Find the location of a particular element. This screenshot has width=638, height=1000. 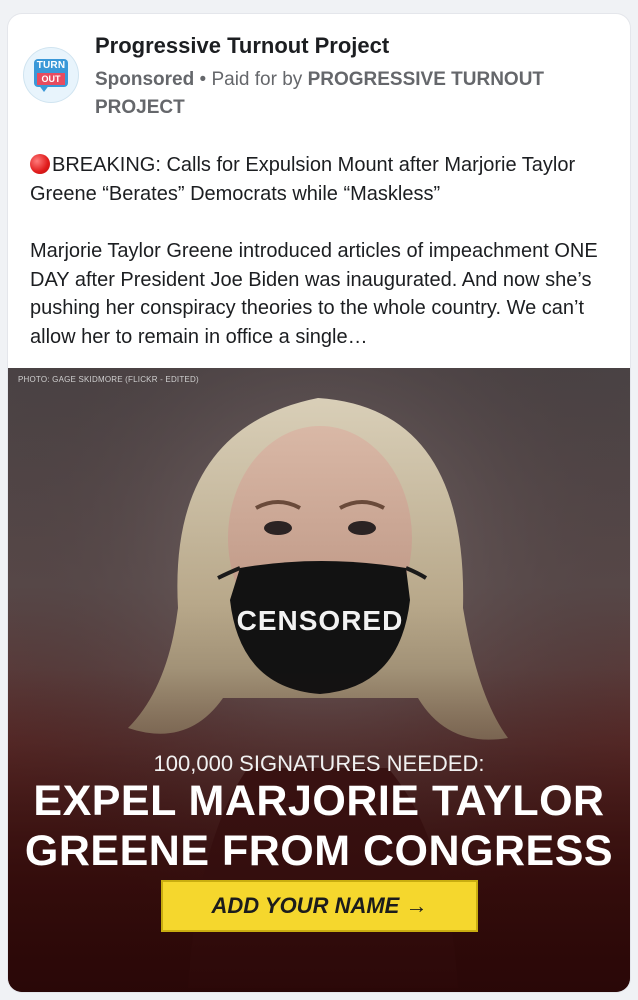

avatar-text-turn: TURN is located at coordinates (51, 65).